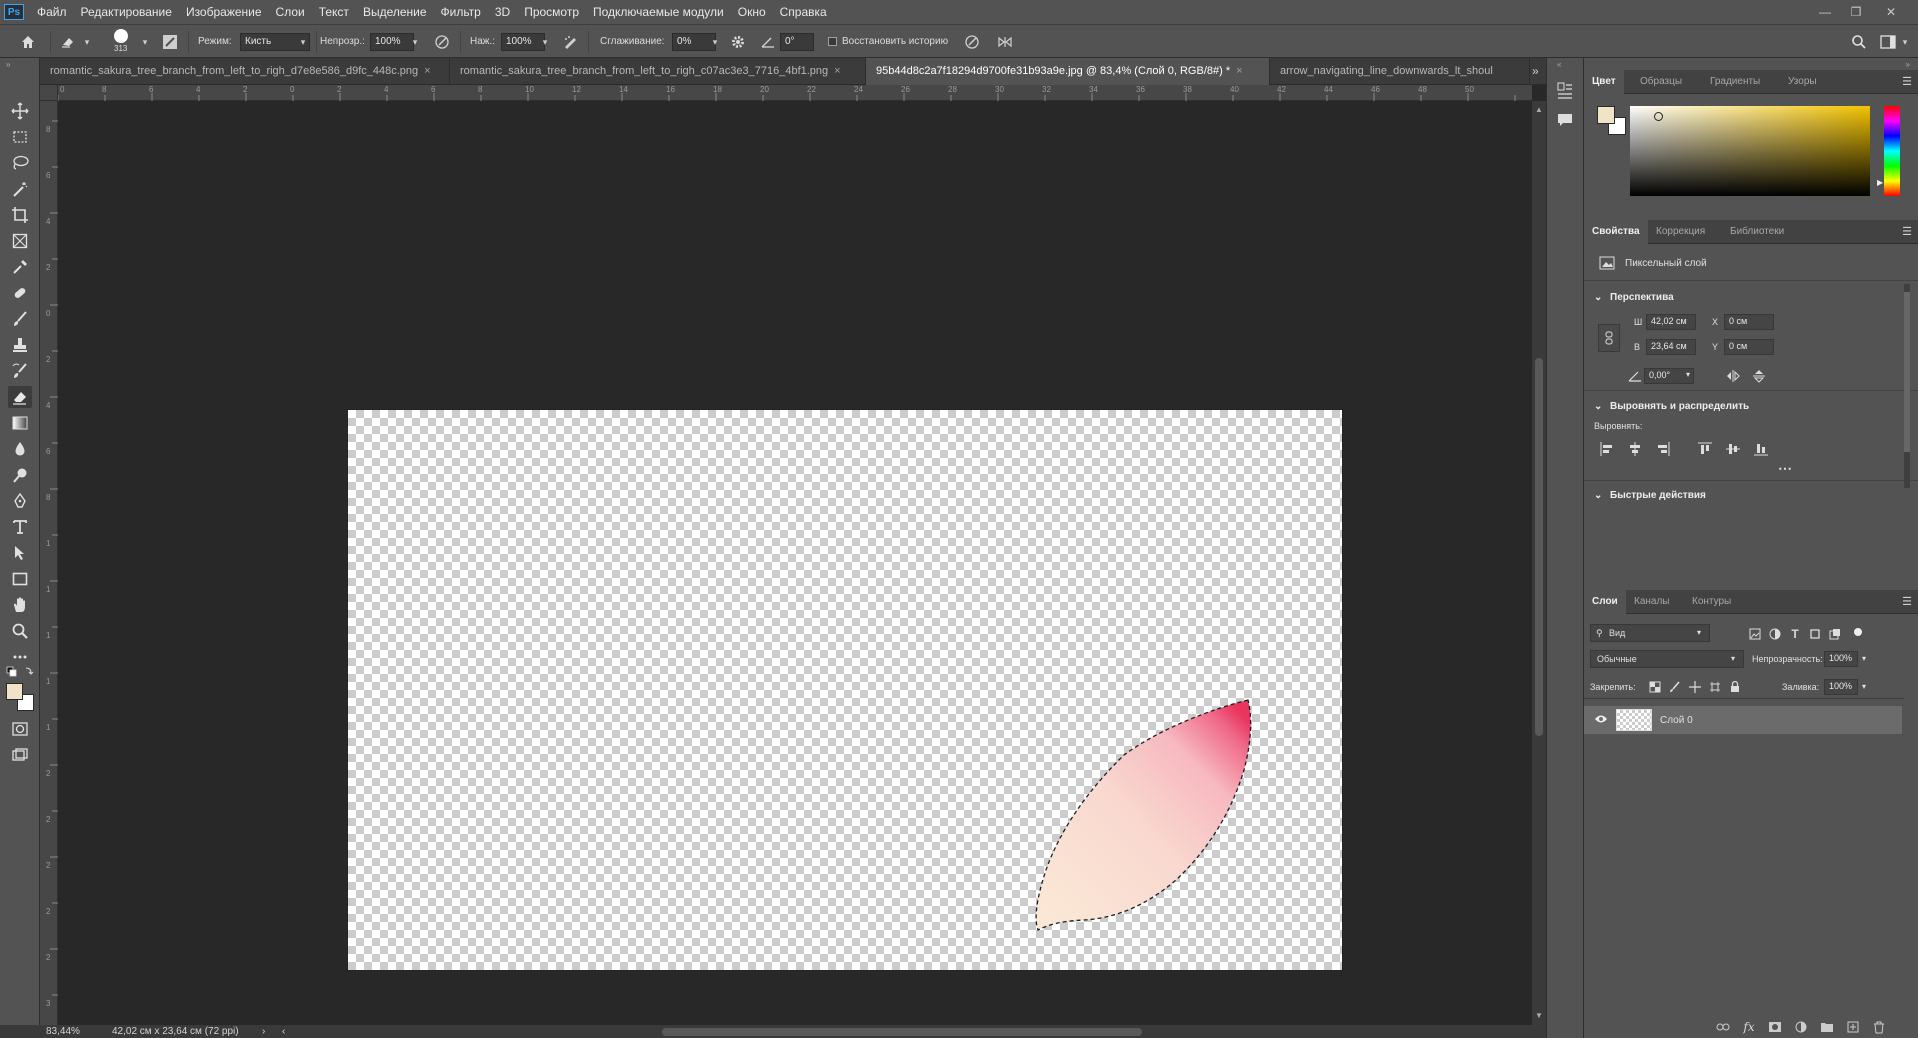  I want to click on clone-stamp-tool-icon, so click(20, 345).